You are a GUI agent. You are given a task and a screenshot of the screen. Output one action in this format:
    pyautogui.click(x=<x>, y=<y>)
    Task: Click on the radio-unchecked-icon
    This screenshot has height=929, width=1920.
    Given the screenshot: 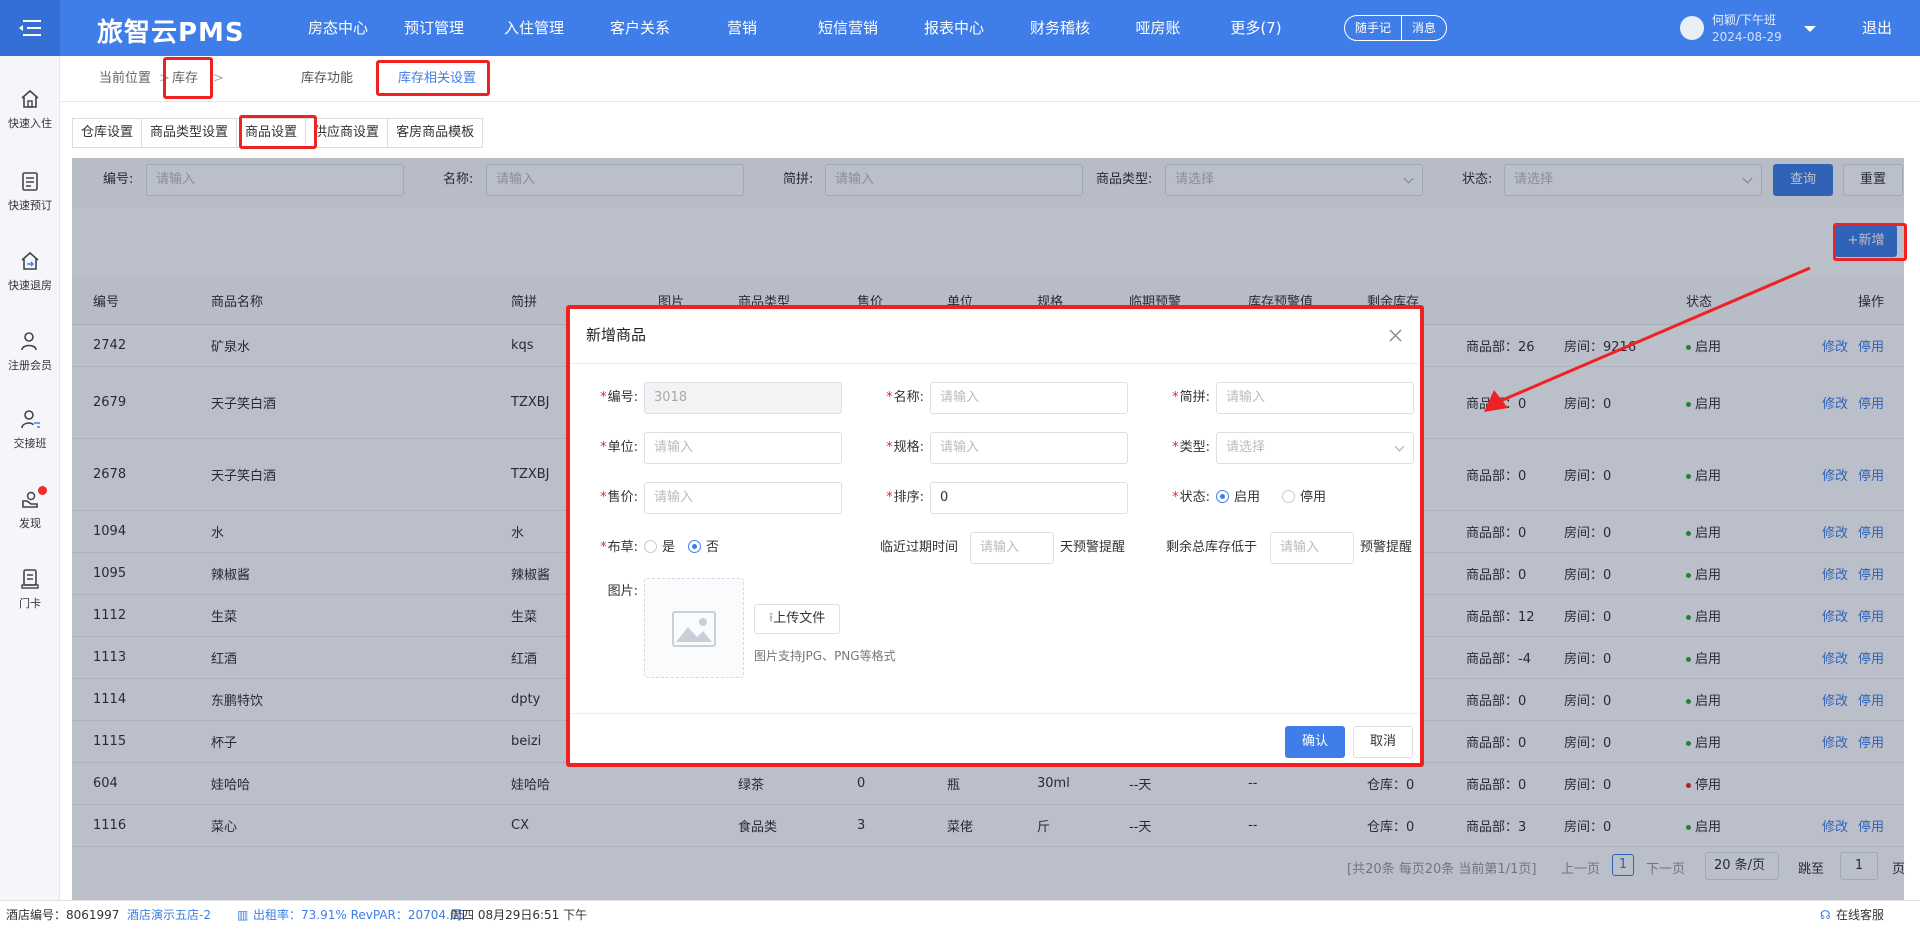 What is the action you would take?
    pyautogui.click(x=1288, y=496)
    